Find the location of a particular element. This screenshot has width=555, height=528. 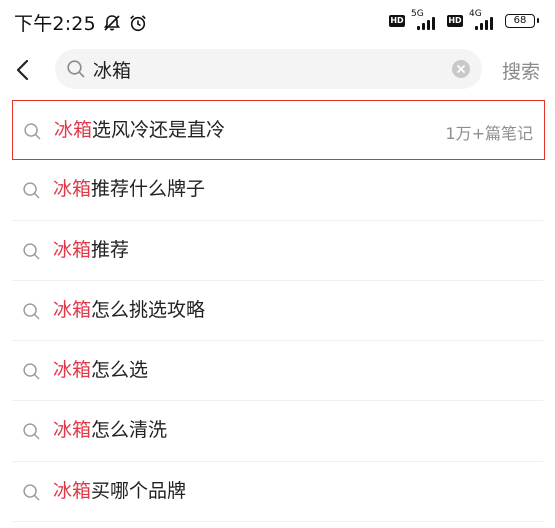

suggestion-text: 冰箱推荐 is located at coordinates (91, 250).